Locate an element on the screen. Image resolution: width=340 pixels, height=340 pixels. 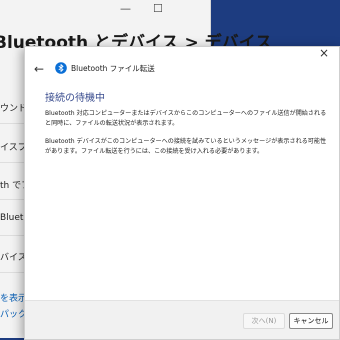
back-arrow-icon: ← is located at coordinates (39, 69).